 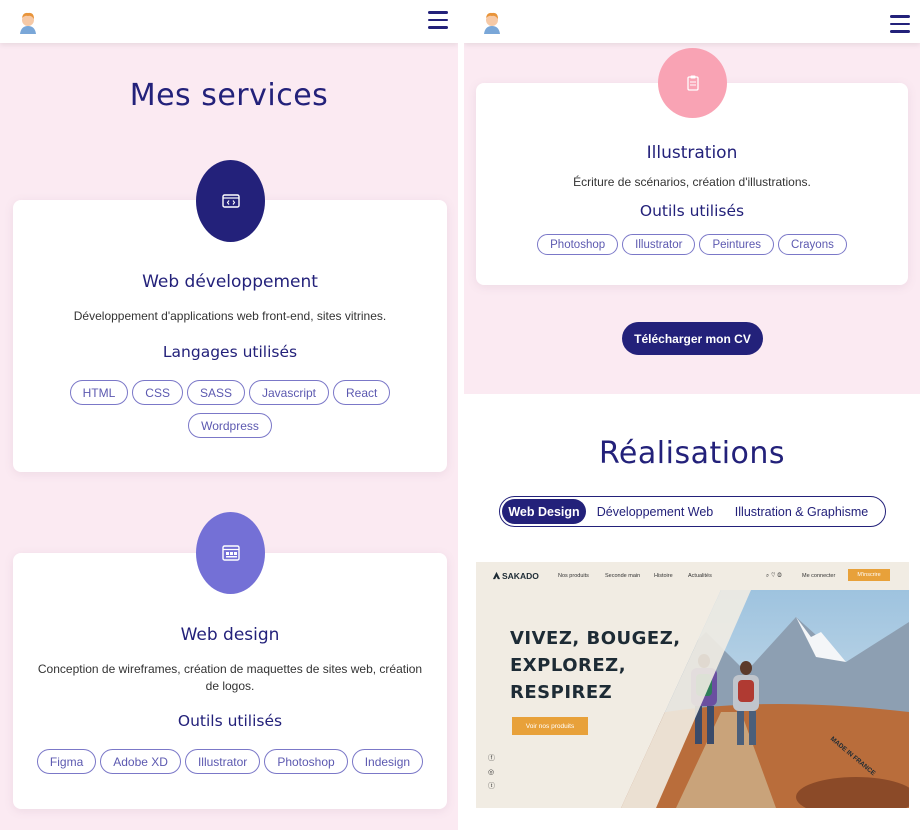 I want to click on tag-crayons: Crayons, so click(x=812, y=244).